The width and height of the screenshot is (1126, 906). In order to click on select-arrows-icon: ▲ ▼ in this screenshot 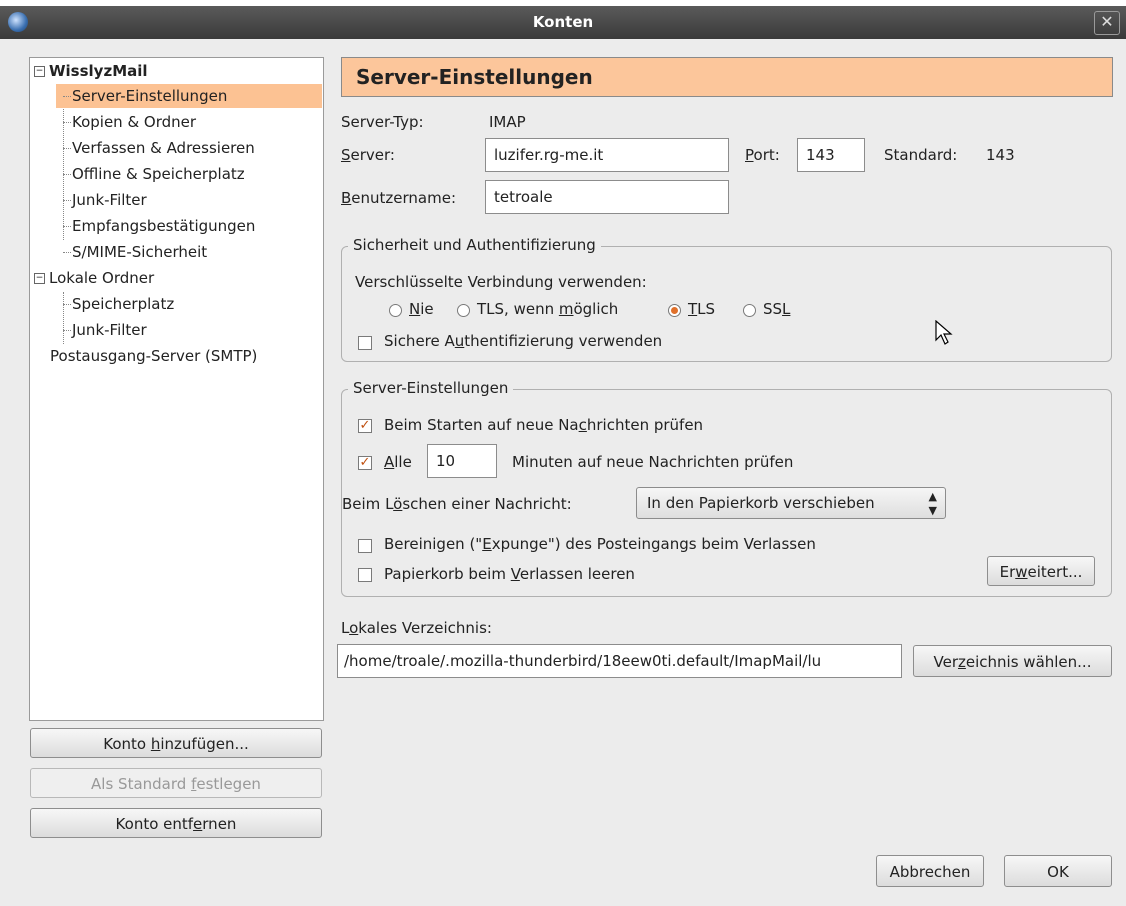, I will do `click(932, 503)`.